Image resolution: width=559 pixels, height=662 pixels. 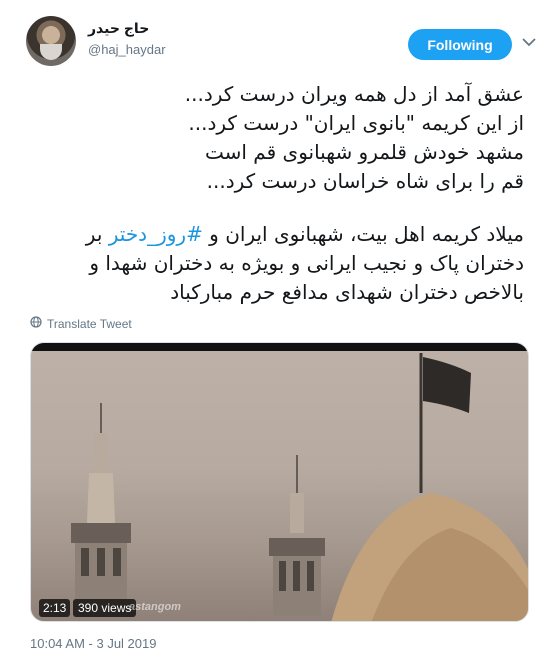 I want to click on globe-icon, so click(x=36, y=323).